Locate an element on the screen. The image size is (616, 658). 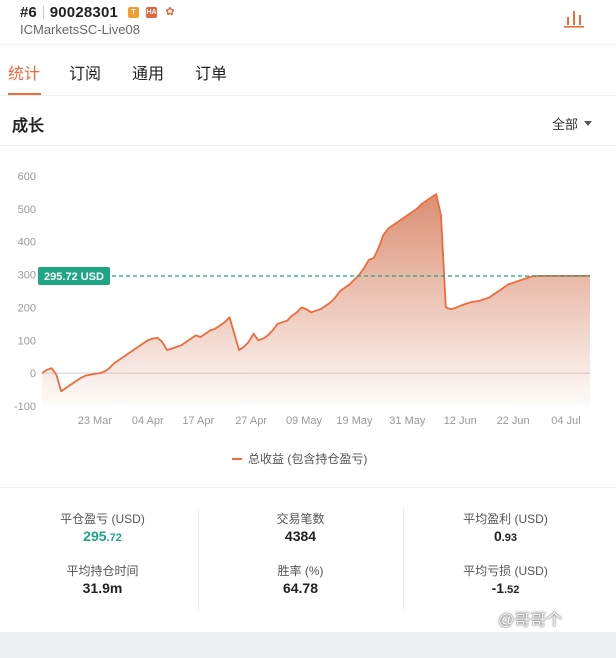
server-name: ICMarketsSC-Live08 is located at coordinates (80, 29).